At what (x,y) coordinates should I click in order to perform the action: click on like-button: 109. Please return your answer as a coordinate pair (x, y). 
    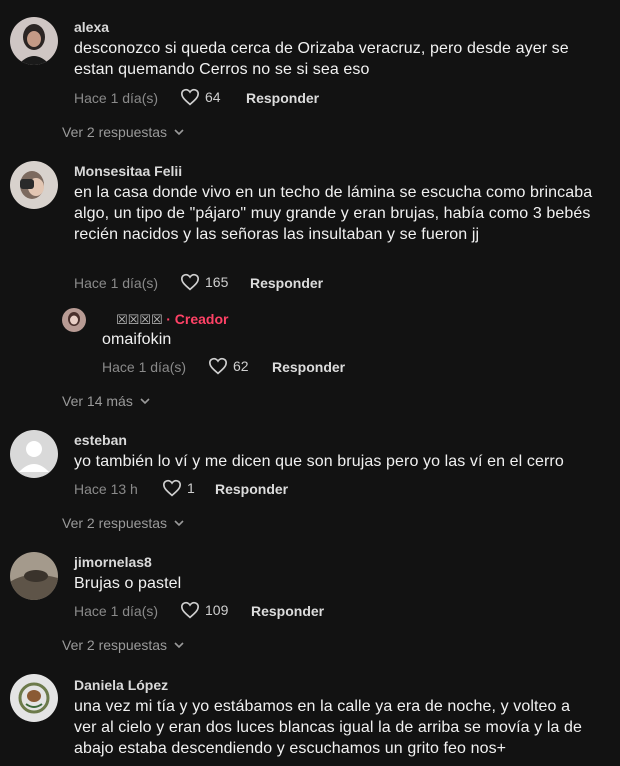
    Looking at the image, I should click on (204, 610).